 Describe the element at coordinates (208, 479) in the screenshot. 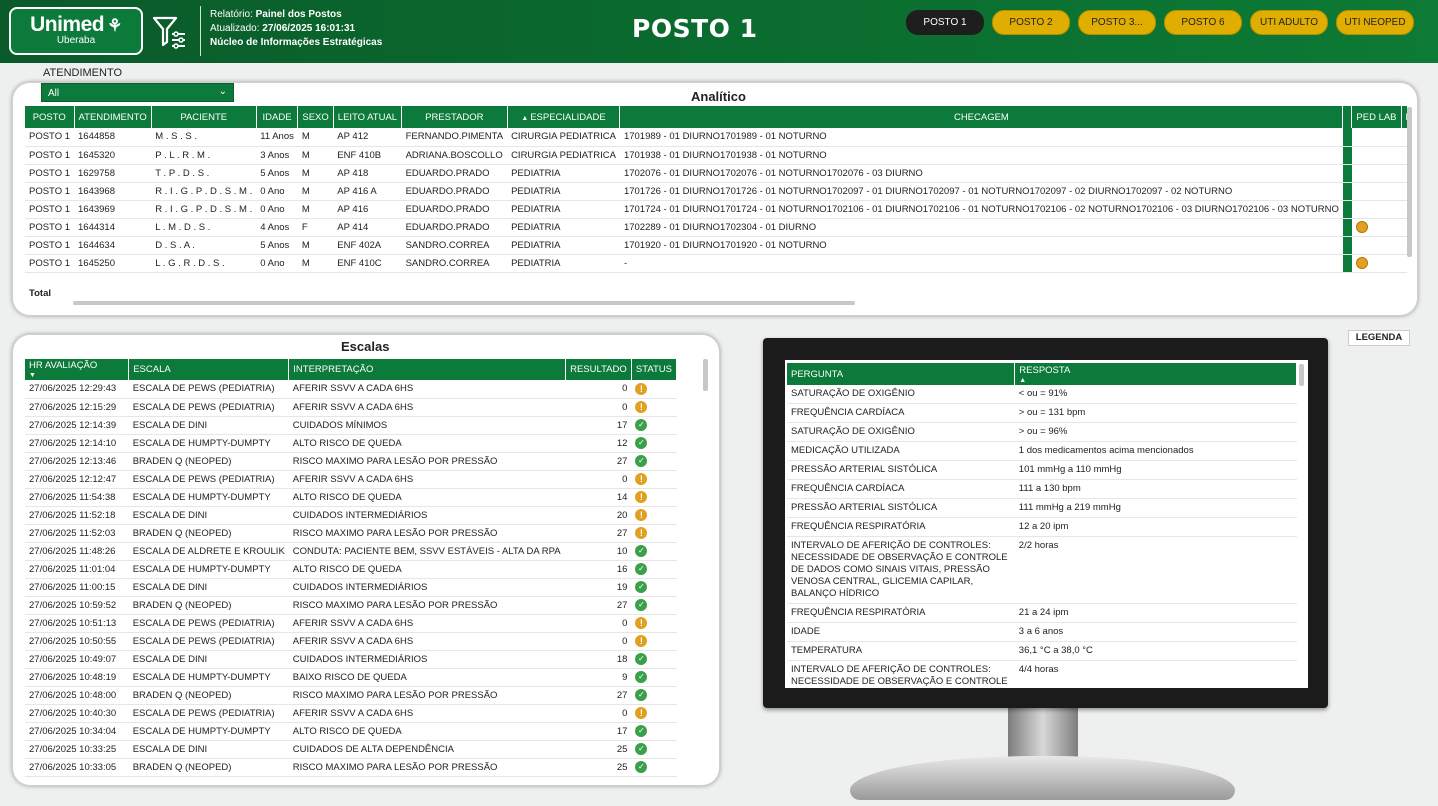

I see `cell-esc: ESCALA DE PEWS (PEDIATRIA)` at that location.